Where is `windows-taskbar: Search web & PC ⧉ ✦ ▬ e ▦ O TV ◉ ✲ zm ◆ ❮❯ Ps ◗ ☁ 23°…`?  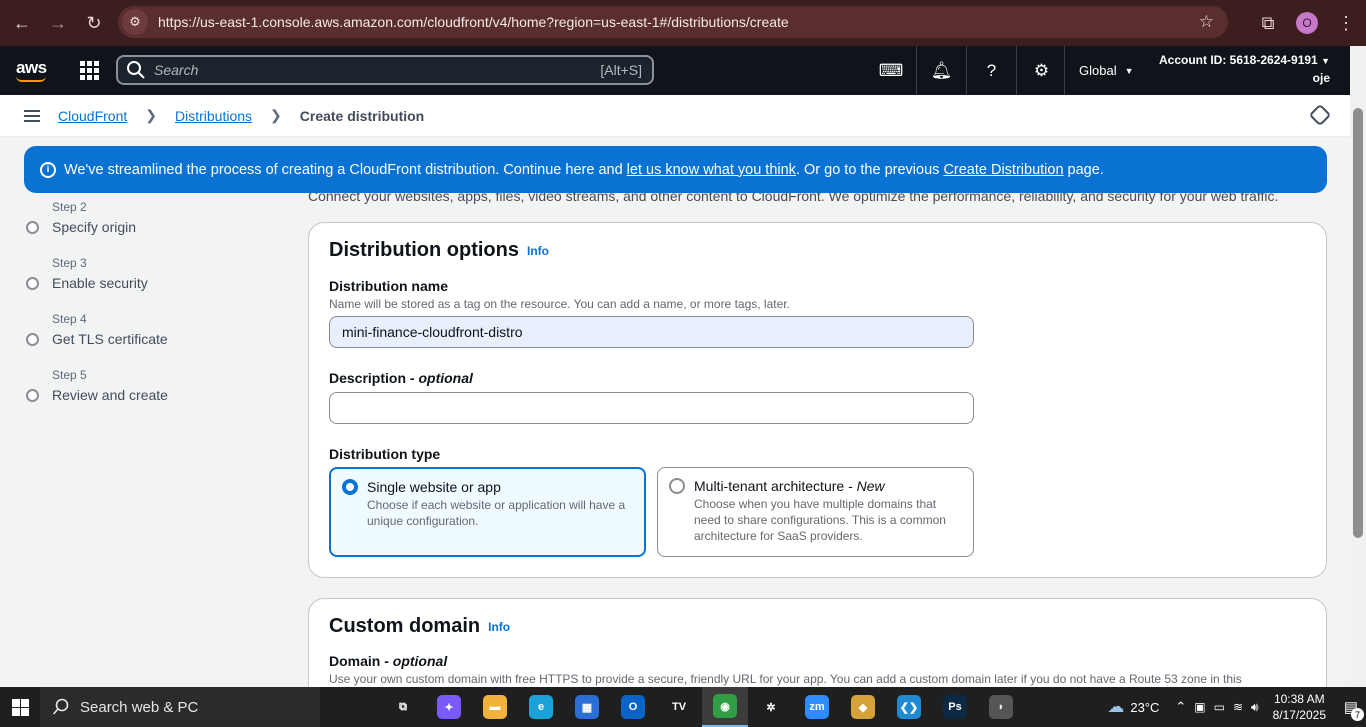
windows-taskbar: Search web & PC ⧉ ✦ ▬ e ▦ O TV ◉ ✲ zm ◆ ❮❯ Ps ◗ ☁ 23°… is located at coordinates (683, 707).